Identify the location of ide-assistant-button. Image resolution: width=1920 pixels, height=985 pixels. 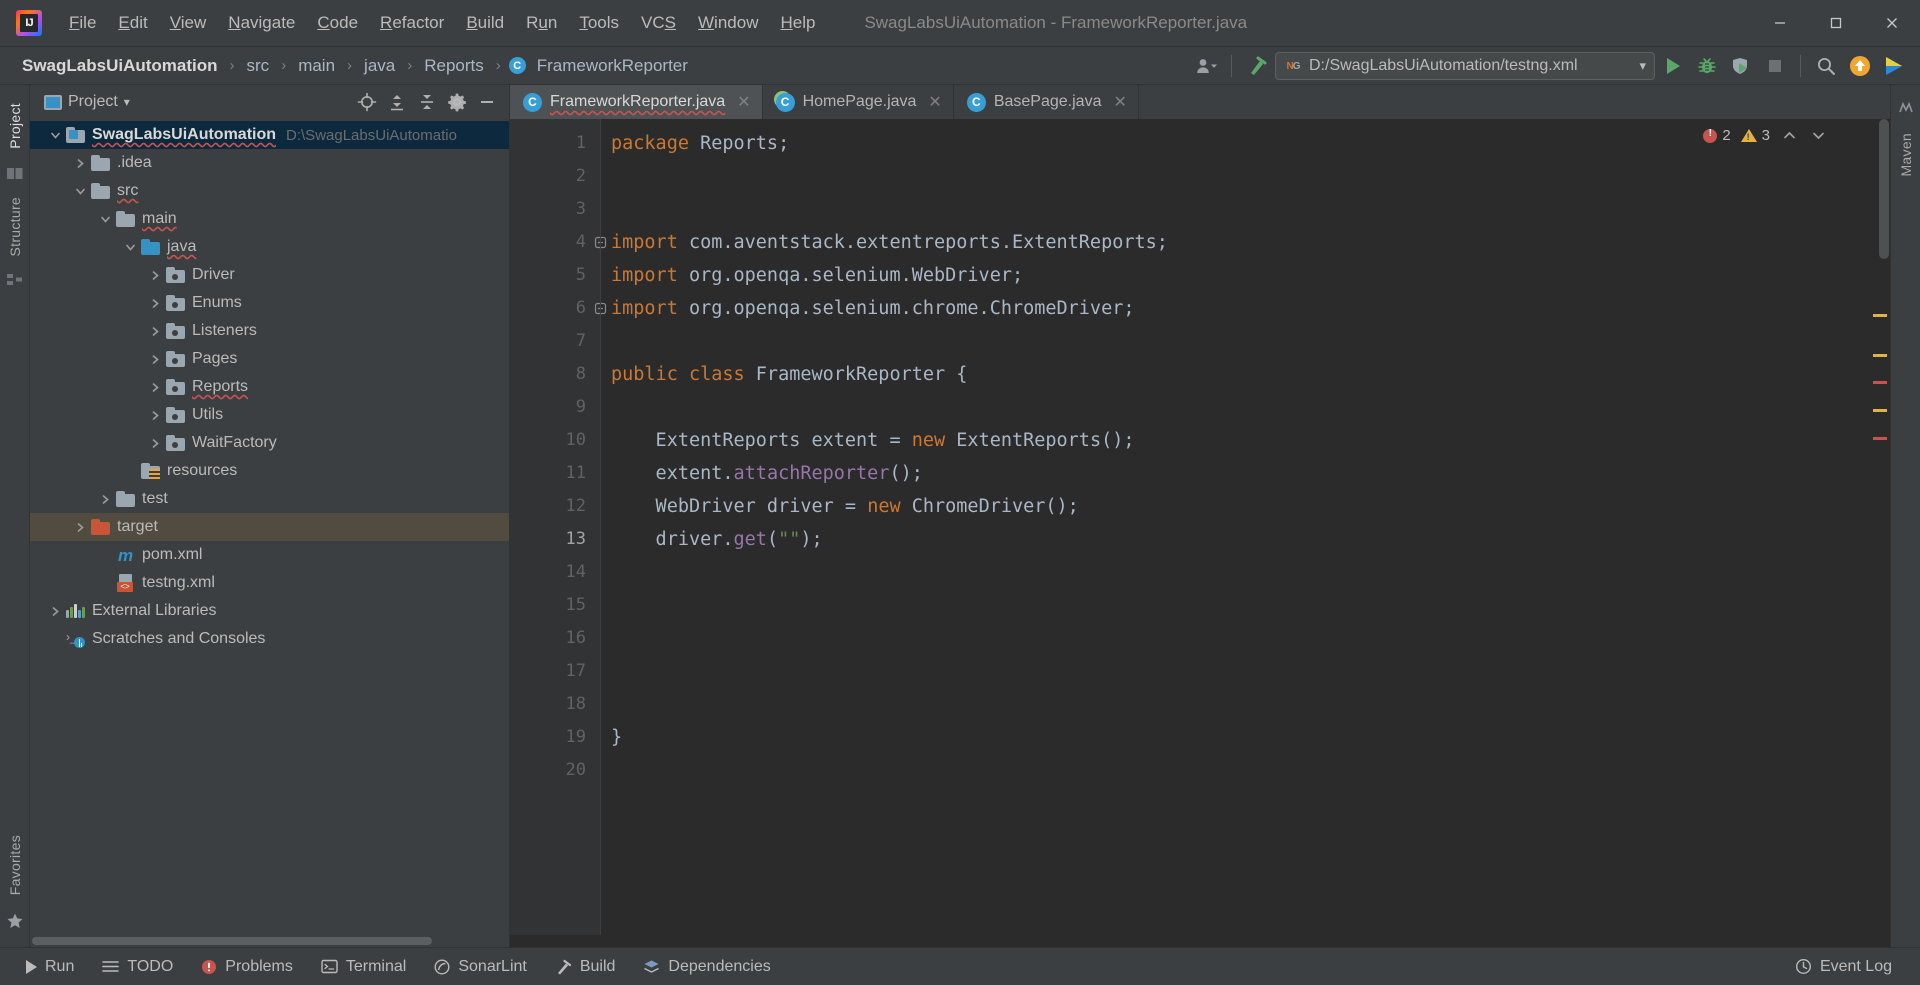
(1894, 66).